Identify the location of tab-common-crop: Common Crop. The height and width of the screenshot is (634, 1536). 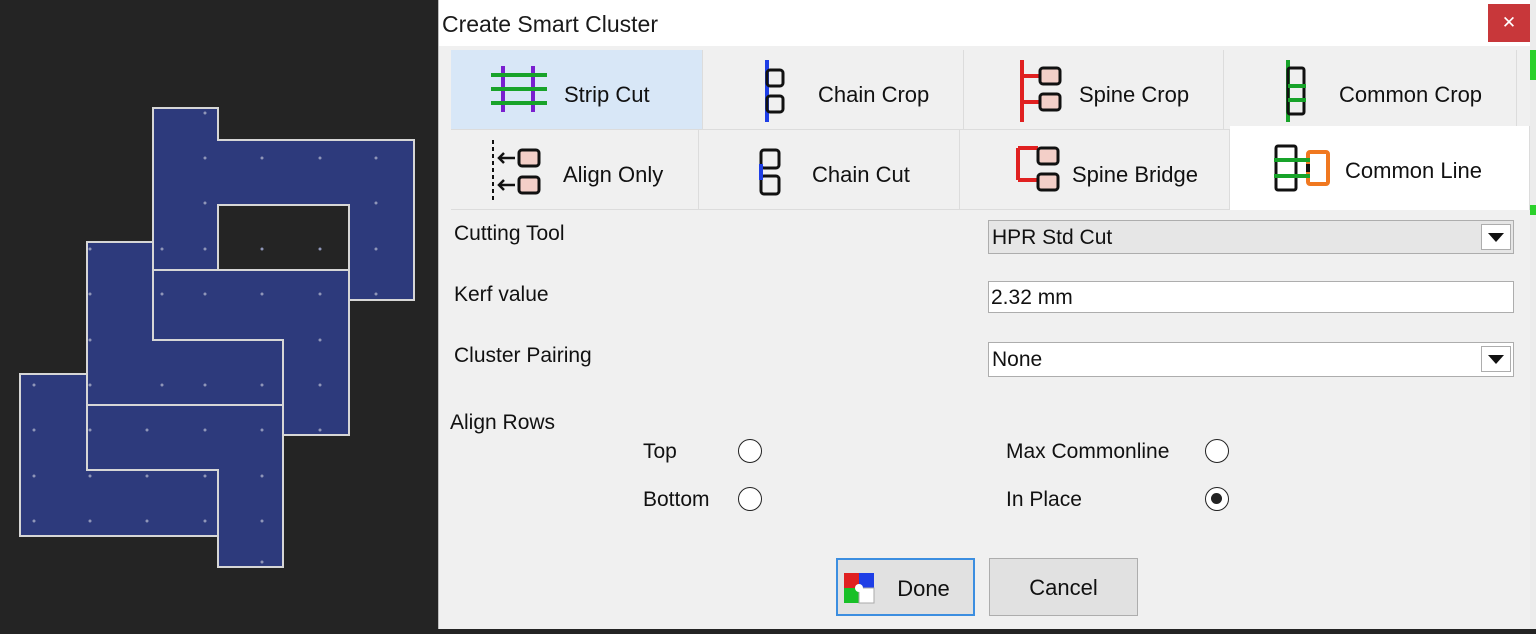
(1370, 90).